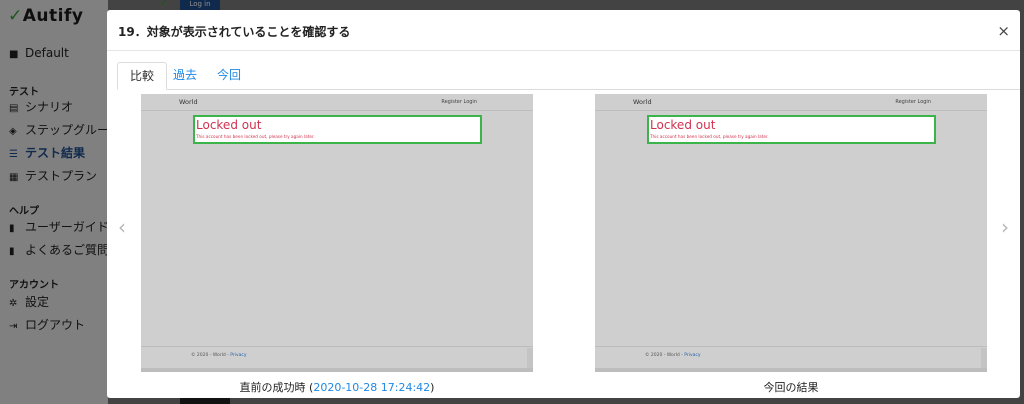 This screenshot has height=404, width=1024. What do you see at coordinates (791, 387) in the screenshot?
I see `current-caption: 今回の結果` at bounding box center [791, 387].